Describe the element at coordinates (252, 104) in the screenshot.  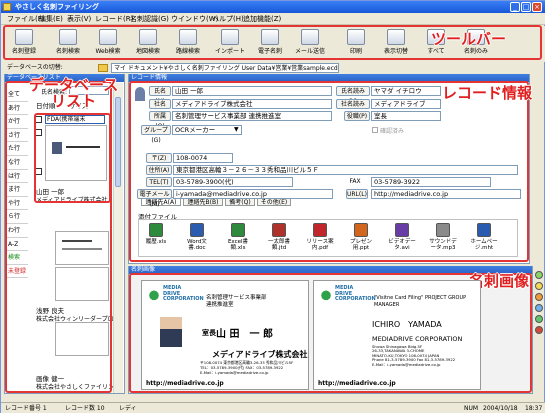
I see `company-field: メディアドライブ株式会社` at that location.